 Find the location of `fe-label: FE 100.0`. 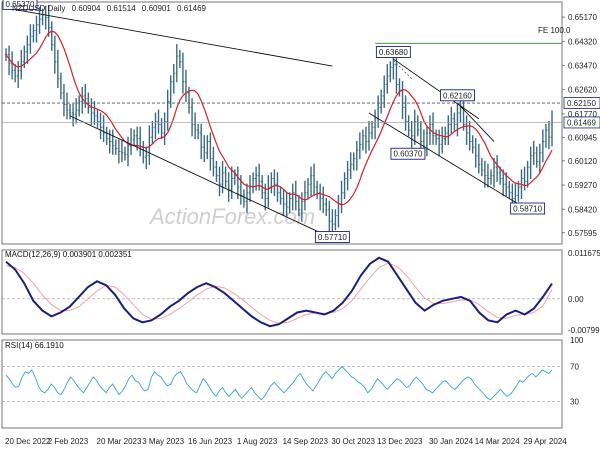

fe-label: FE 100.0 is located at coordinates (554, 30).